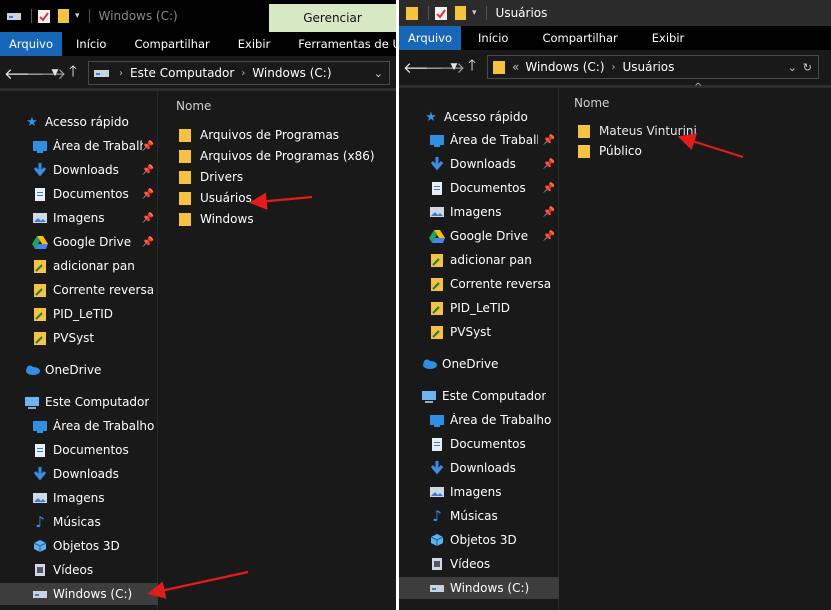 The image size is (831, 610). I want to click on tab-ferramentas: Ferramentas de Unida, so click(340, 44).